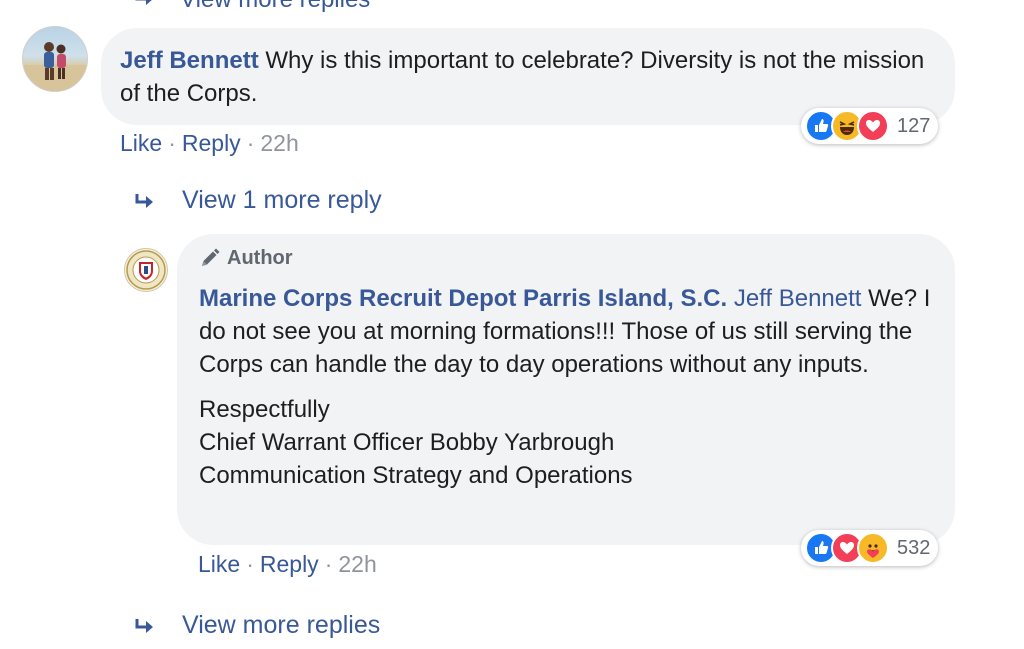  Describe the element at coordinates (914, 547) in the screenshot. I see `reaction-count: 532` at that location.